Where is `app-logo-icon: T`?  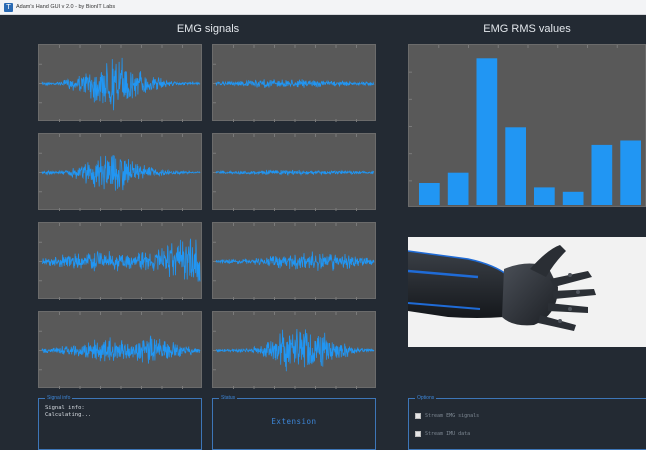 app-logo-icon: T is located at coordinates (8, 7).